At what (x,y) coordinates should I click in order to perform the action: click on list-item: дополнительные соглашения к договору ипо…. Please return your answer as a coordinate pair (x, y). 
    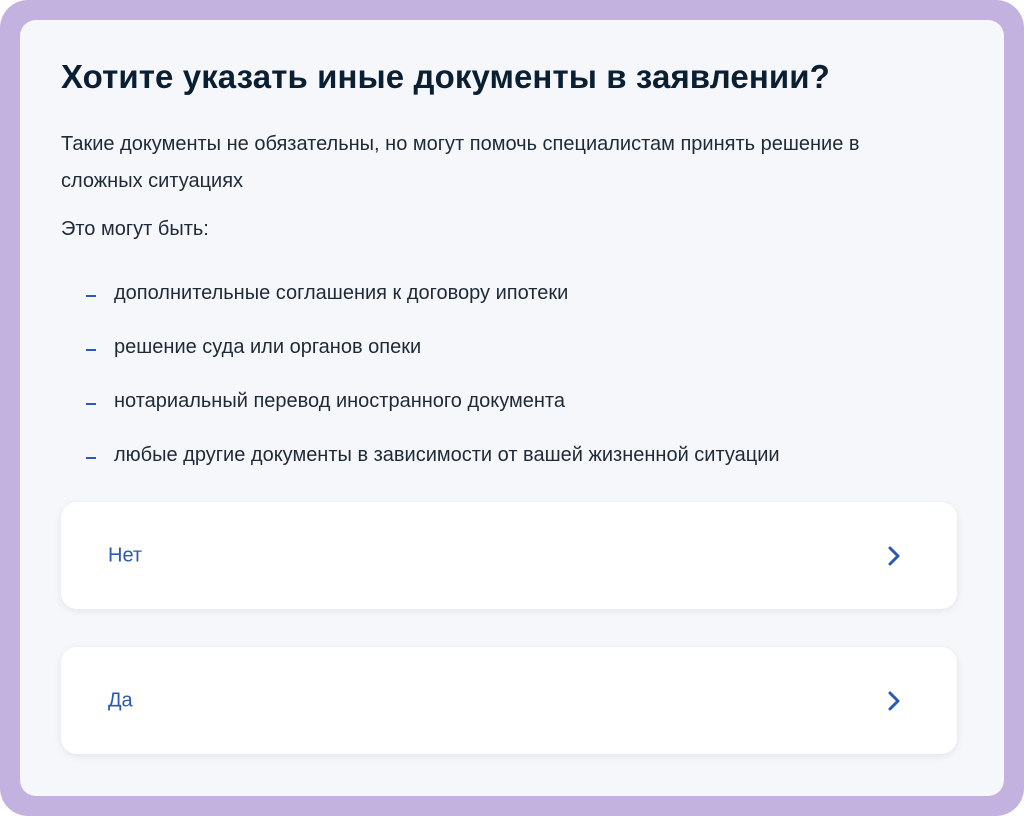
    Looking at the image, I should click on (420, 293).